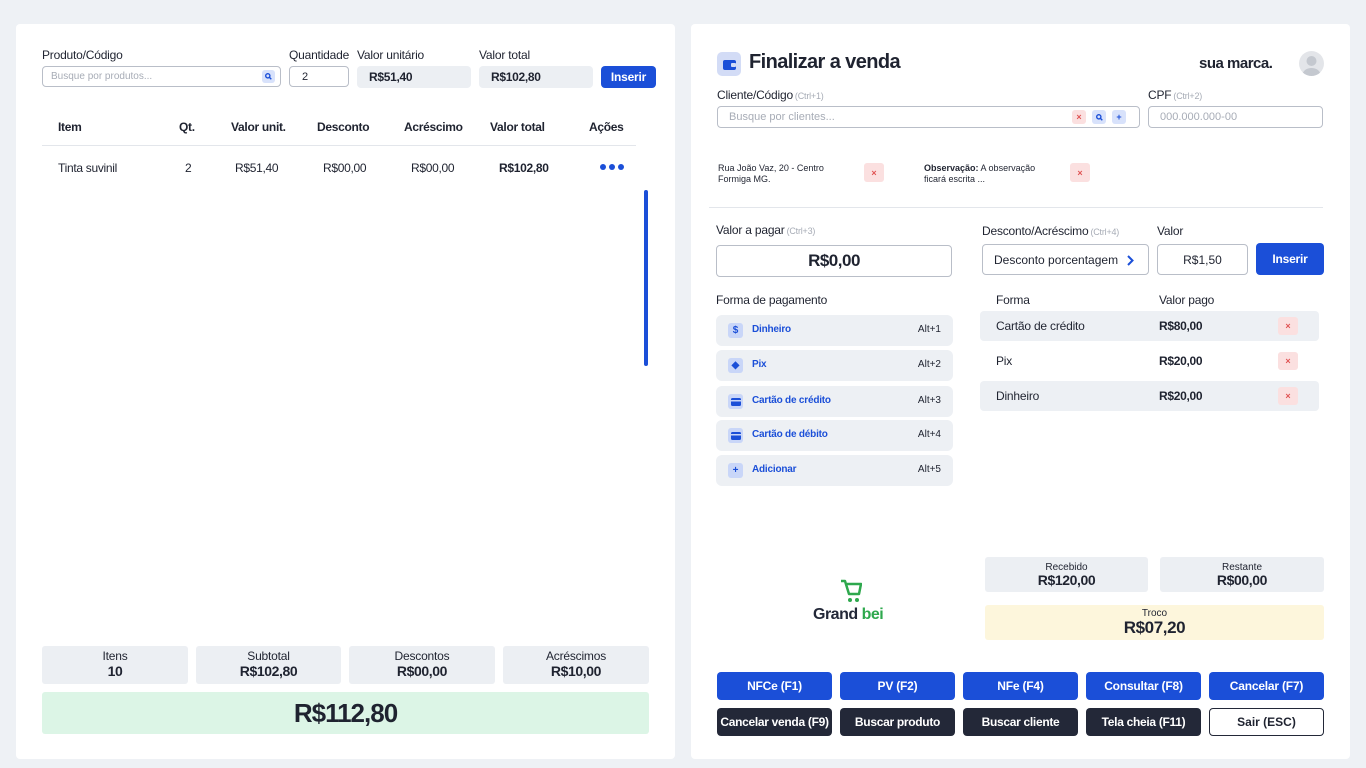 The width and height of the screenshot is (1366, 768). What do you see at coordinates (834, 470) in the screenshot?
I see `payment-method-add: + Adicionar Alt+5` at bounding box center [834, 470].